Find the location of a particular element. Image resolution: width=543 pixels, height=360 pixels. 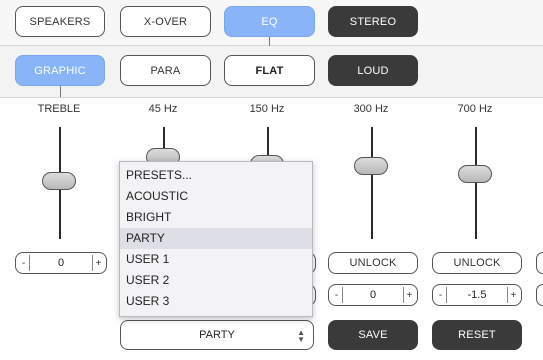

mode-graphic-button: GRAPHIC is located at coordinates (60, 70).